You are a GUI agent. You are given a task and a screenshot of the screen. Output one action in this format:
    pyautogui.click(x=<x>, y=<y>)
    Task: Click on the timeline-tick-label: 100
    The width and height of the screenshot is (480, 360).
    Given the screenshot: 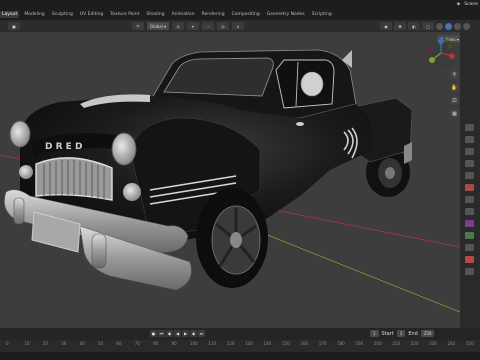 What is the action you would take?
    pyautogui.click(x=194, y=343)
    